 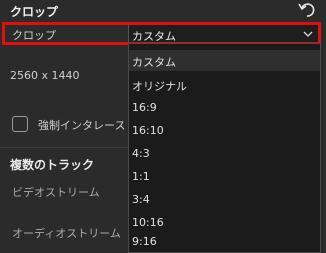 What do you see at coordinates (161, 33) in the screenshot?
I see `highlight-box` at bounding box center [161, 33].